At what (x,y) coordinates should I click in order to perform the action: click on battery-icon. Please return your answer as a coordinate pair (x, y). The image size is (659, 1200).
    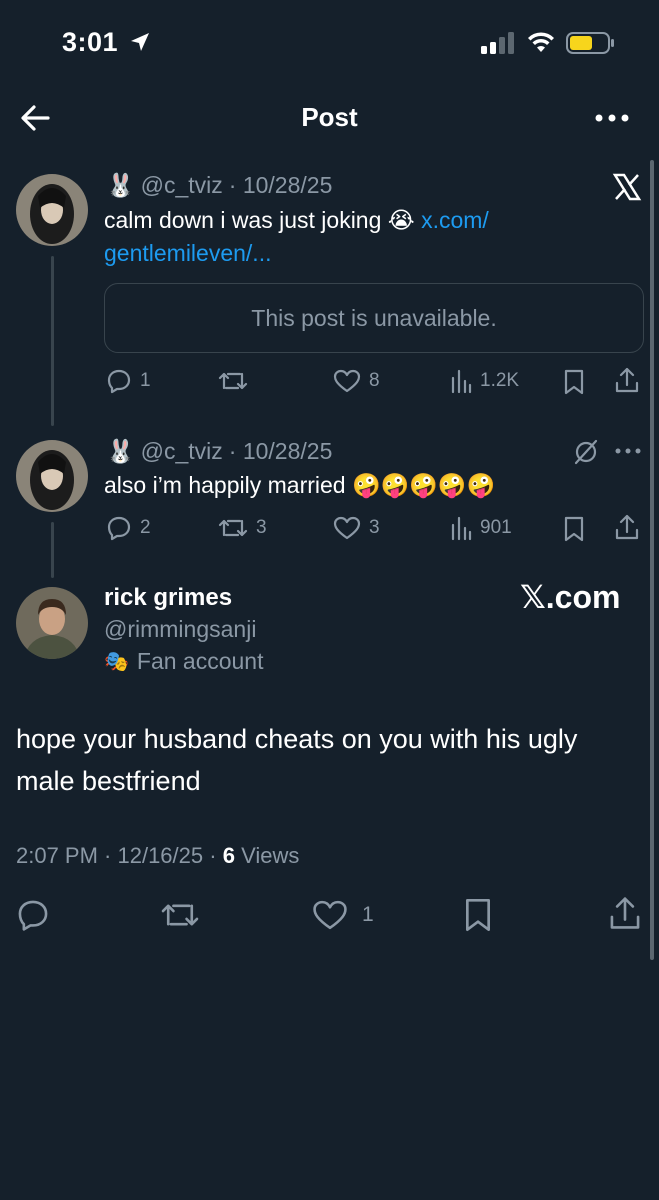
    Looking at the image, I should click on (590, 43).